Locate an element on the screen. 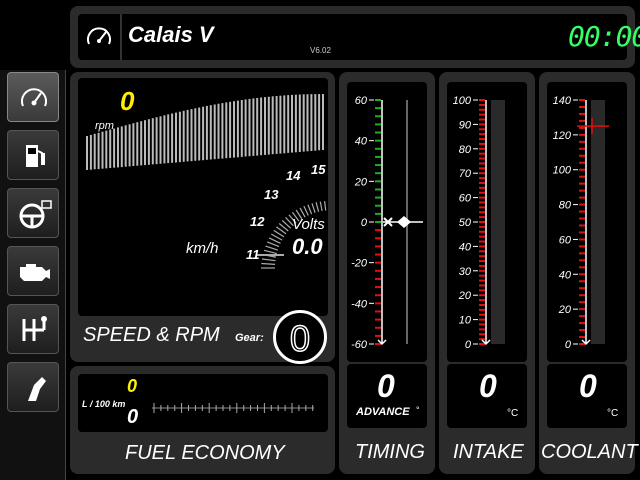 The height and width of the screenshot is (480, 640). intake-unit: °C is located at coordinates (513, 413).